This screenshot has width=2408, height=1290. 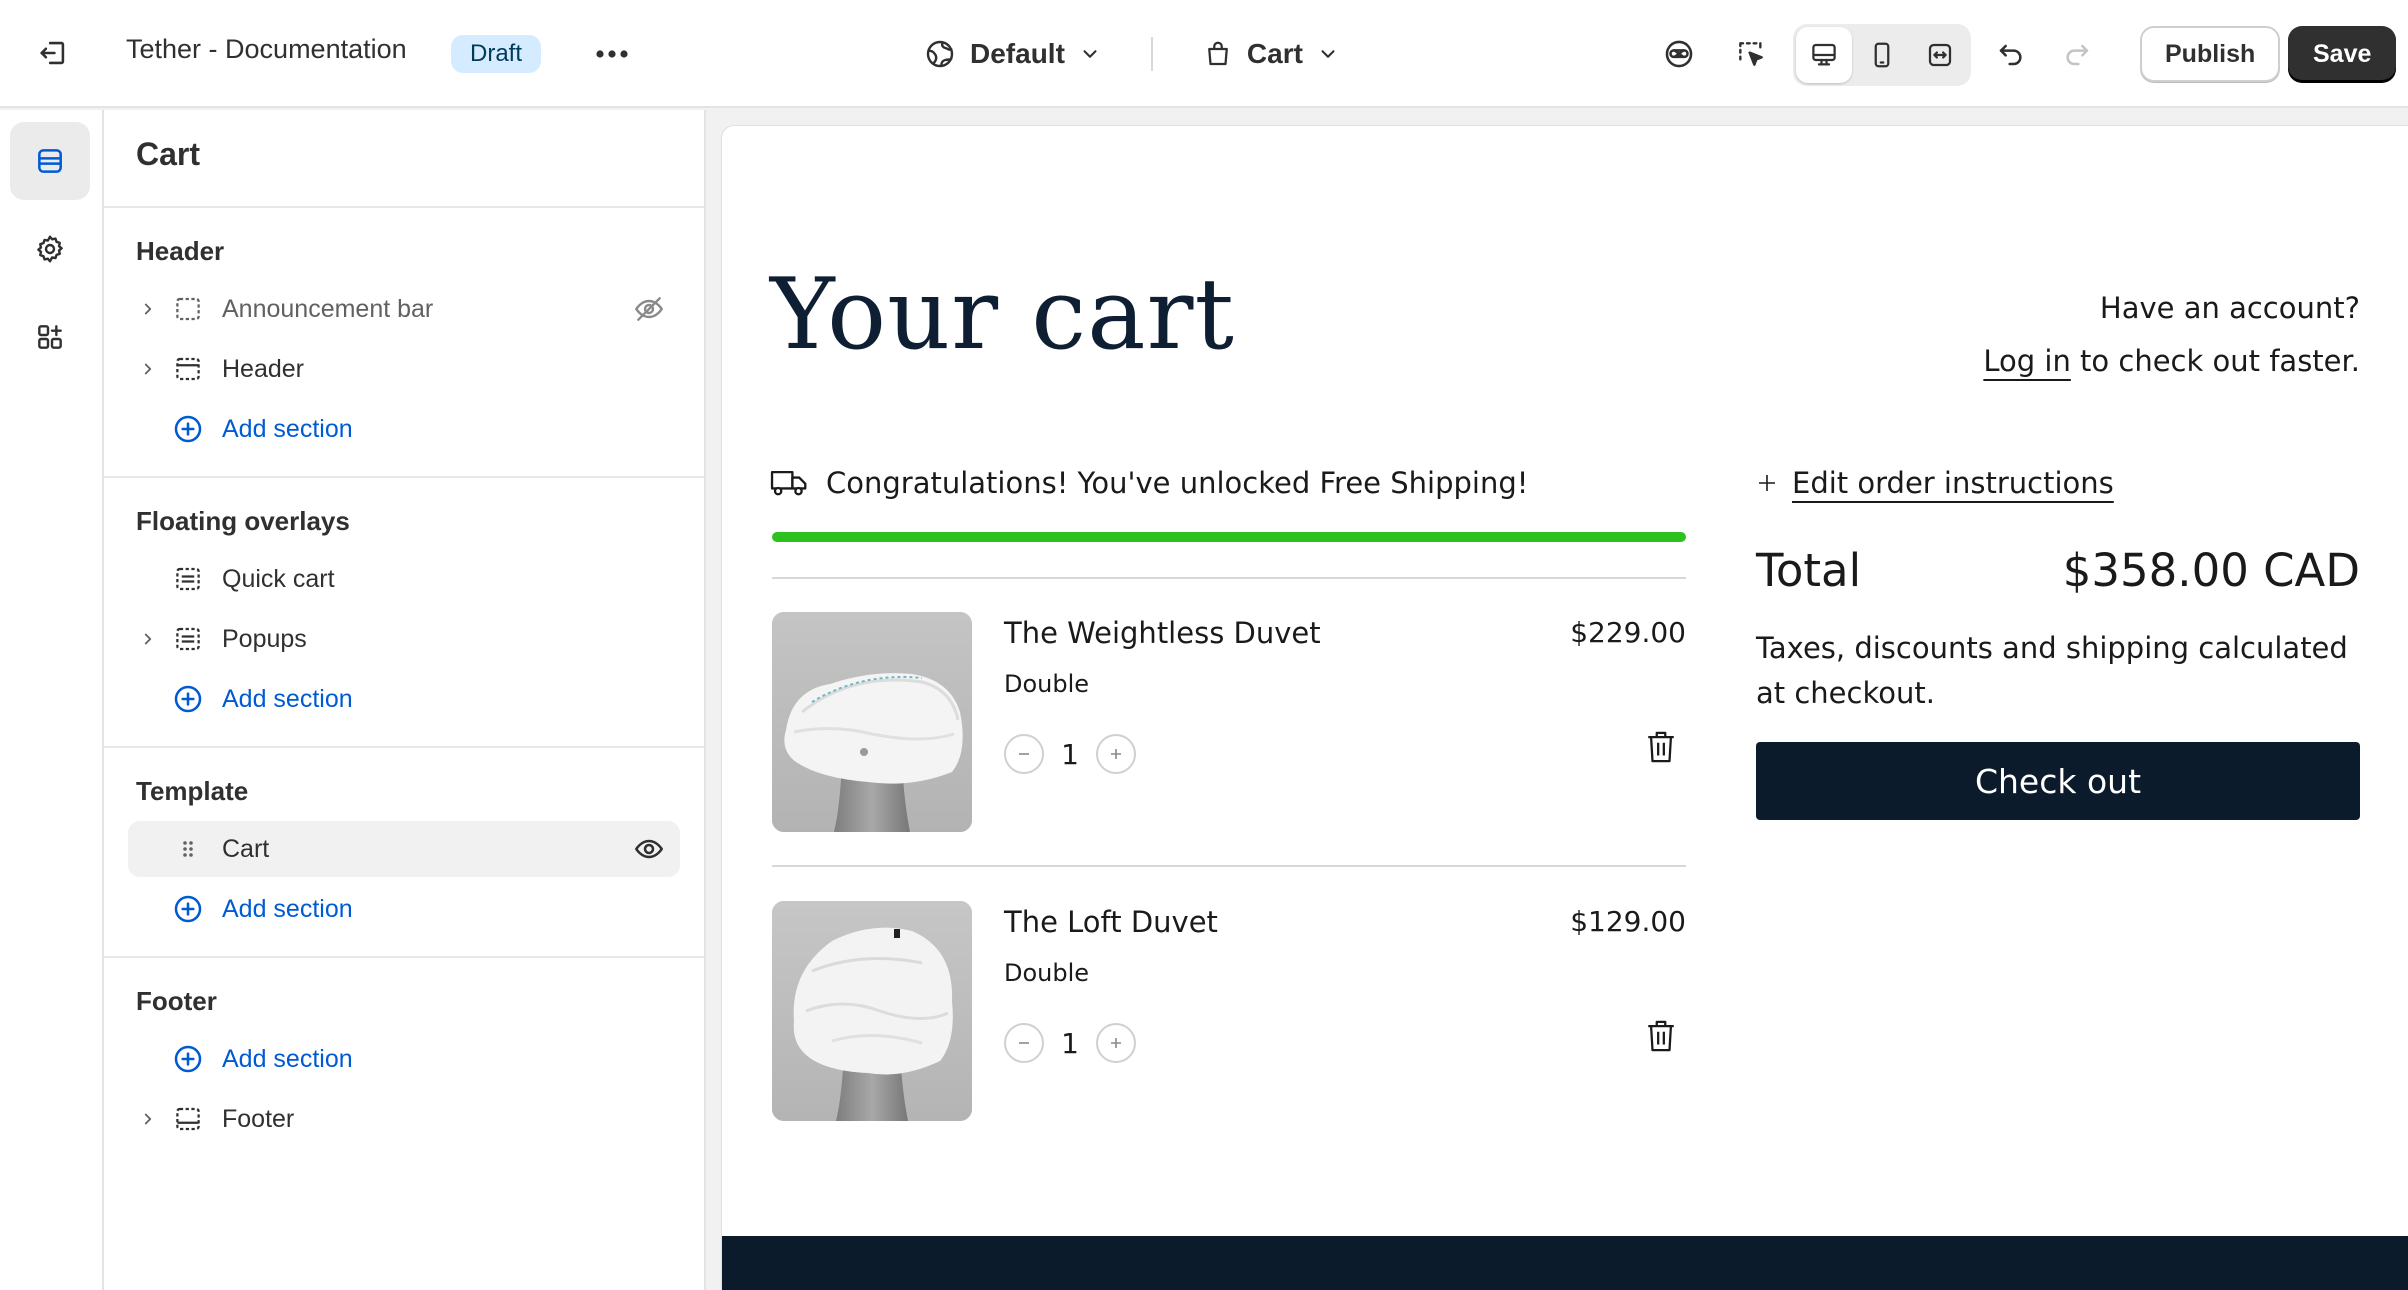 I want to click on product-image-weightless-duvet, so click(x=872, y=722).